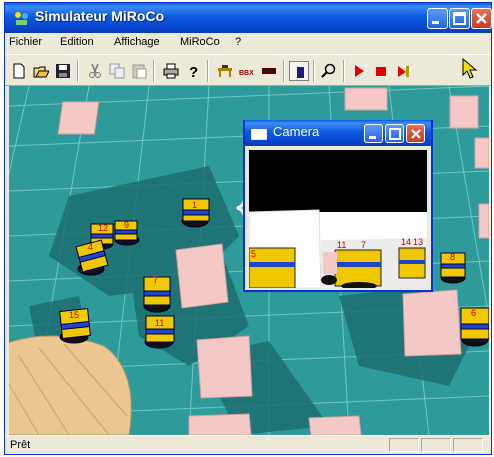 The image size is (494, 457). Describe the element at coordinates (248, 43) in the screenshot. I see `menu-bar: Fichier Edition Affichage MiRoCo ?` at that location.